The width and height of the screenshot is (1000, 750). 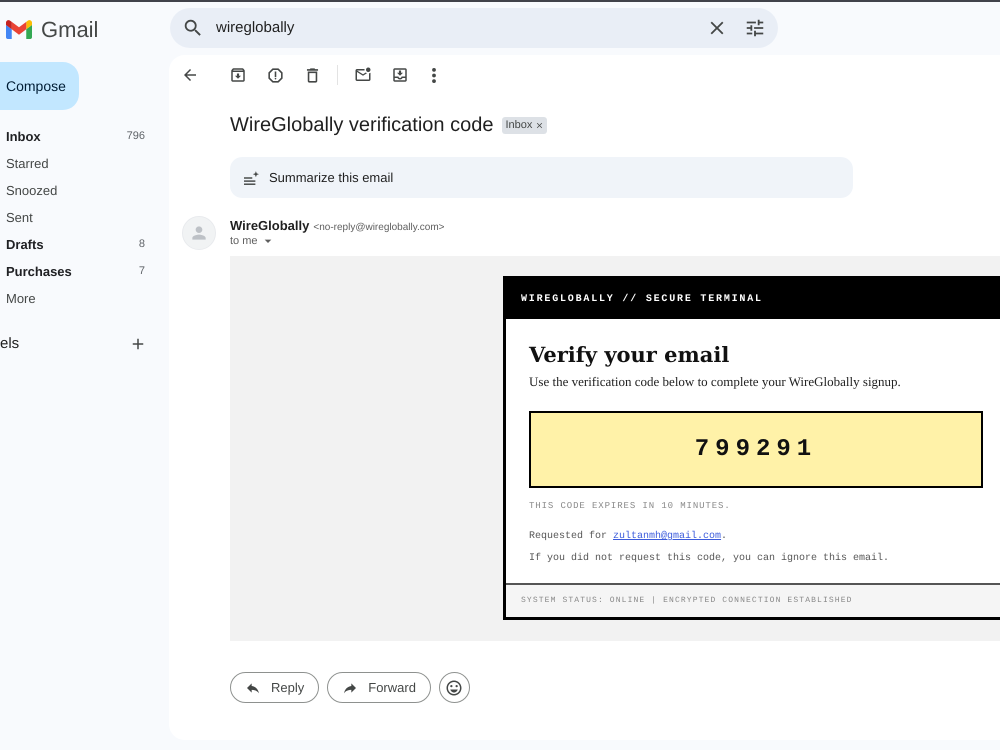 I want to click on verification-code: 799291, so click(x=756, y=449).